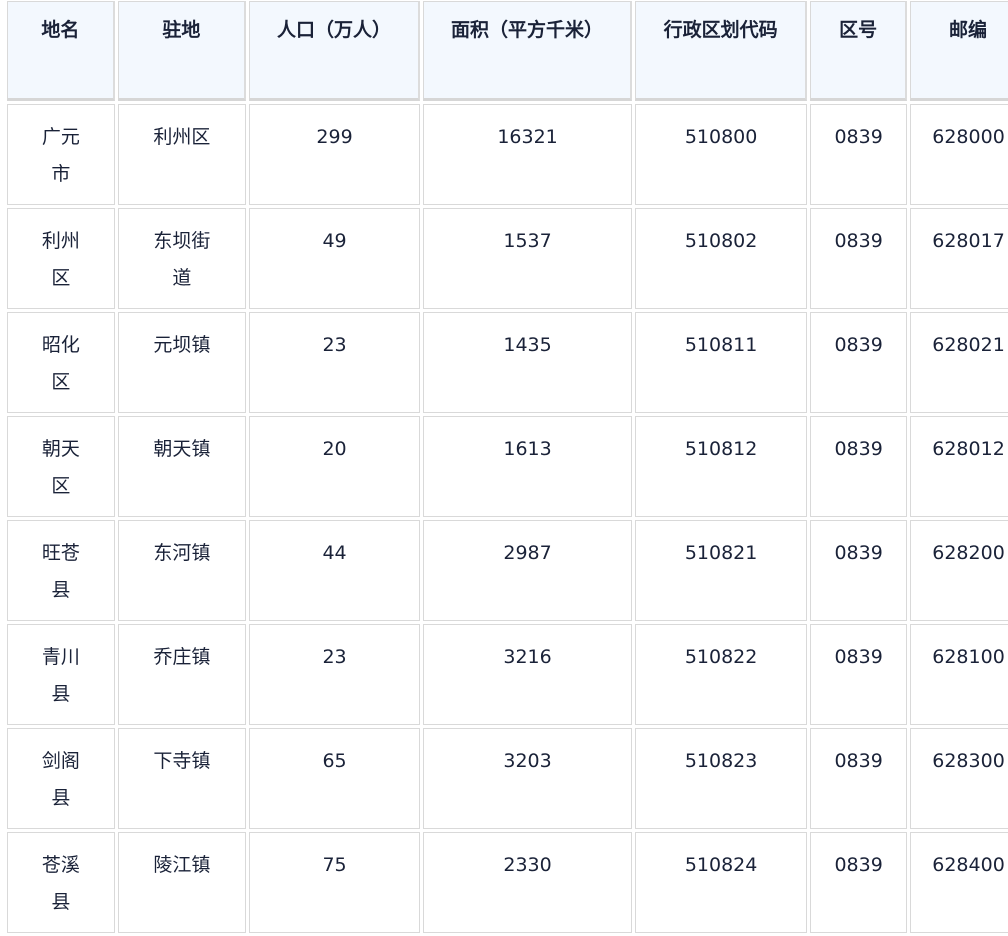  I want to click on cell-seat: 利州区, so click(181, 154).